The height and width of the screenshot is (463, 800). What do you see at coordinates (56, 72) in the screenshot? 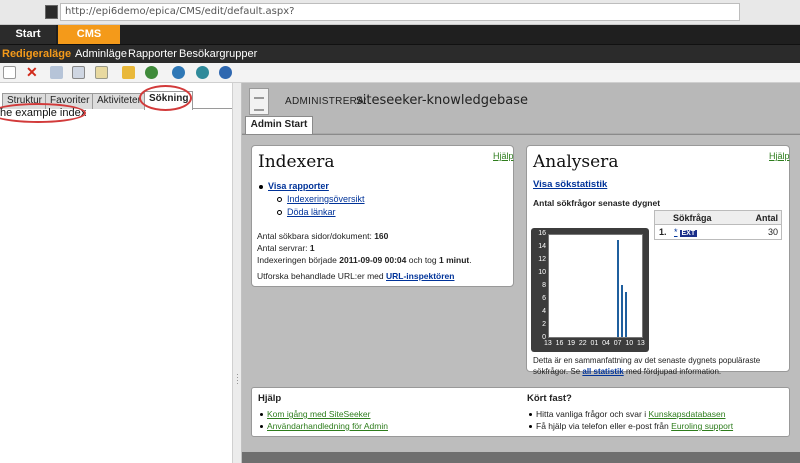
I see `cut-icon` at bounding box center [56, 72].